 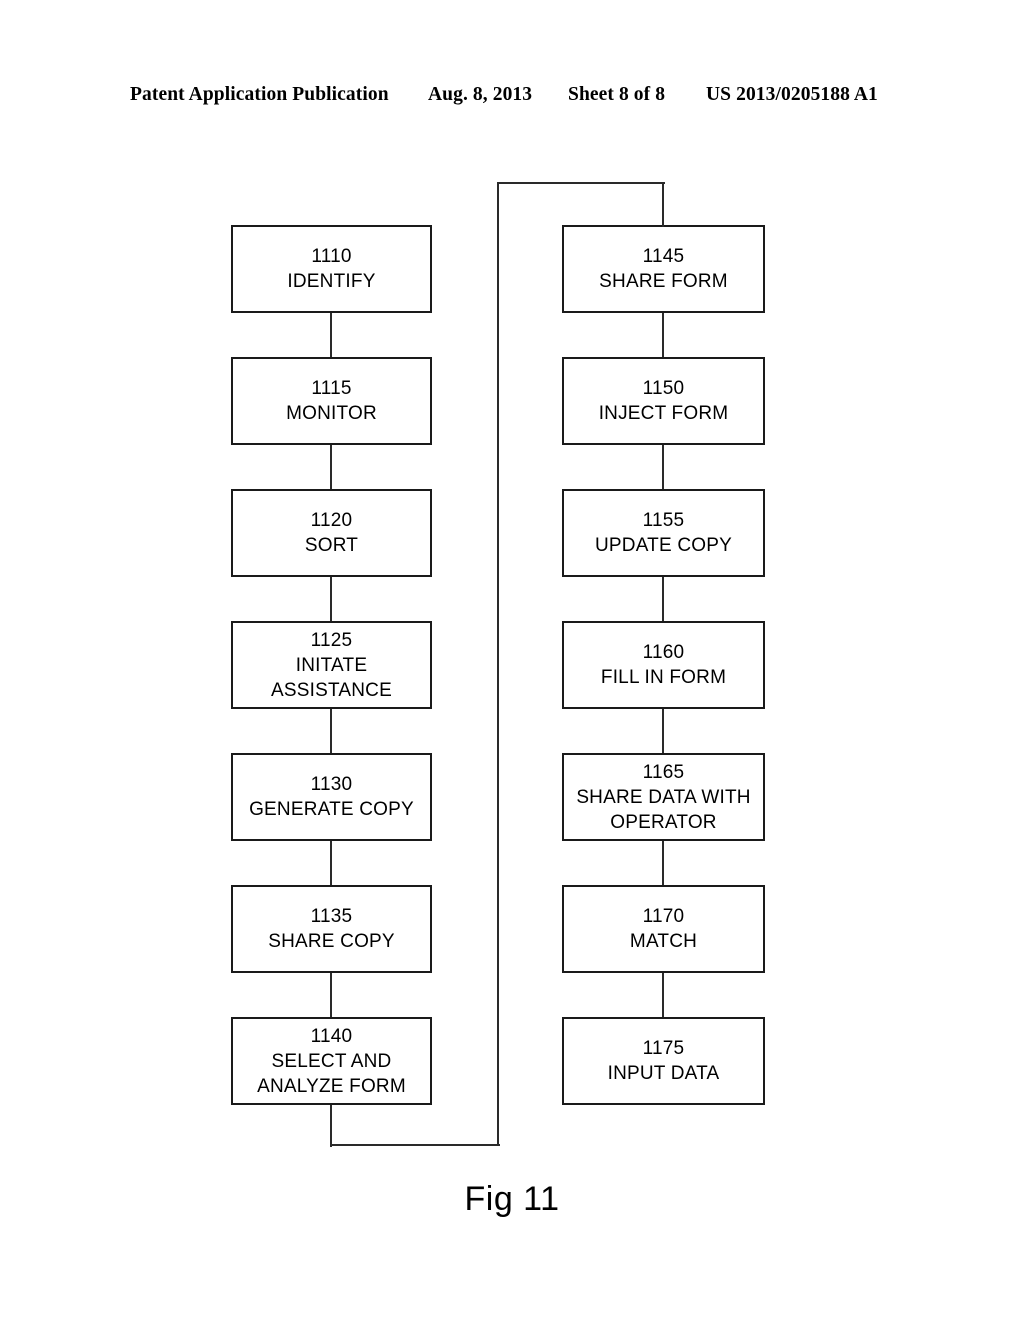 What do you see at coordinates (331, 797) in the screenshot?
I see `flow-node-1130: 1130 GENERATE COPY` at bounding box center [331, 797].